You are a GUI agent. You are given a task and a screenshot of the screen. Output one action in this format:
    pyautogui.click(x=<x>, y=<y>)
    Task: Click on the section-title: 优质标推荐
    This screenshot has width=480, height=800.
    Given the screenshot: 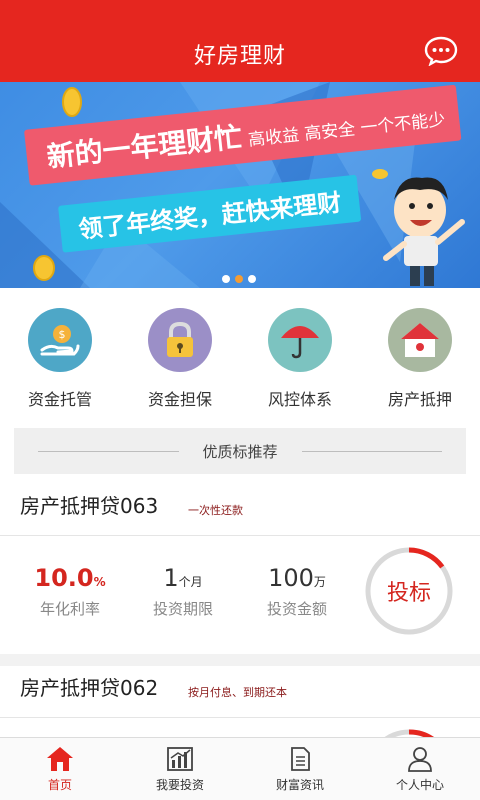 What is the action you would take?
    pyautogui.click(x=240, y=451)
    